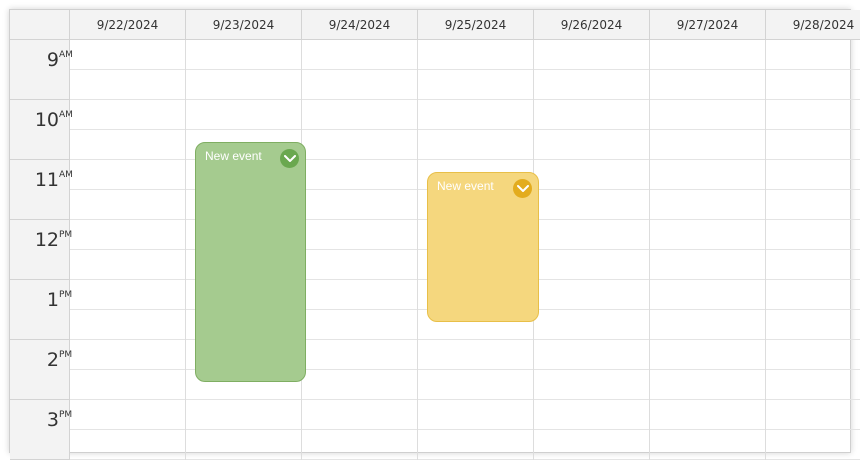 This screenshot has width=860, height=461. Describe the element at coordinates (476, 24) in the screenshot. I see `day-header: 9/25/2024` at that location.